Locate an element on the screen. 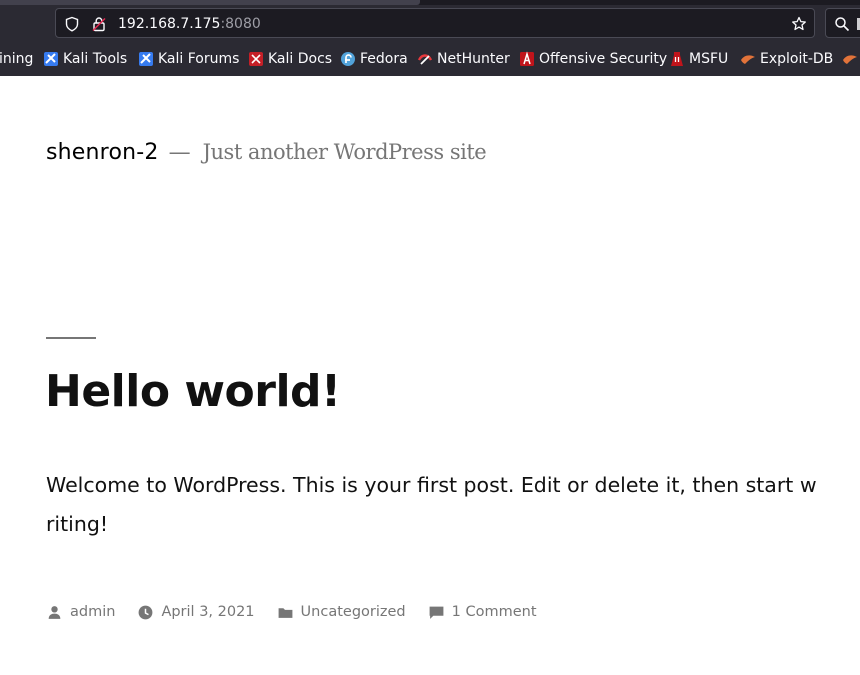 The image size is (860, 675). post-title: Hello world! is located at coordinates (193, 392).